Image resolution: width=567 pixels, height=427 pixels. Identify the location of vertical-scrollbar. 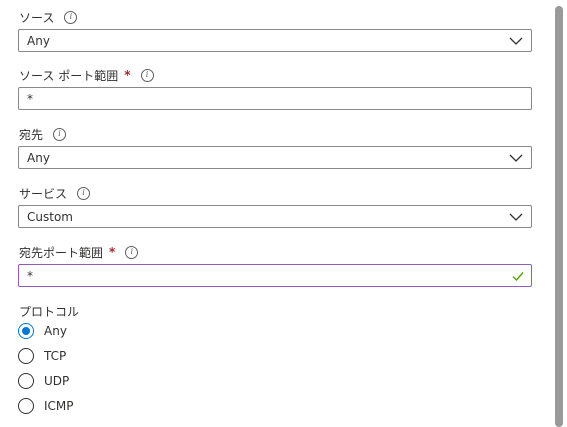
(559, 216).